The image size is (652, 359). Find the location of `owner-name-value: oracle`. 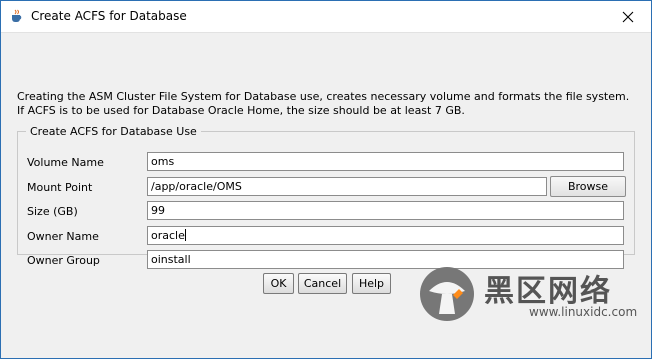

owner-name-value: oracle is located at coordinates (168, 235).